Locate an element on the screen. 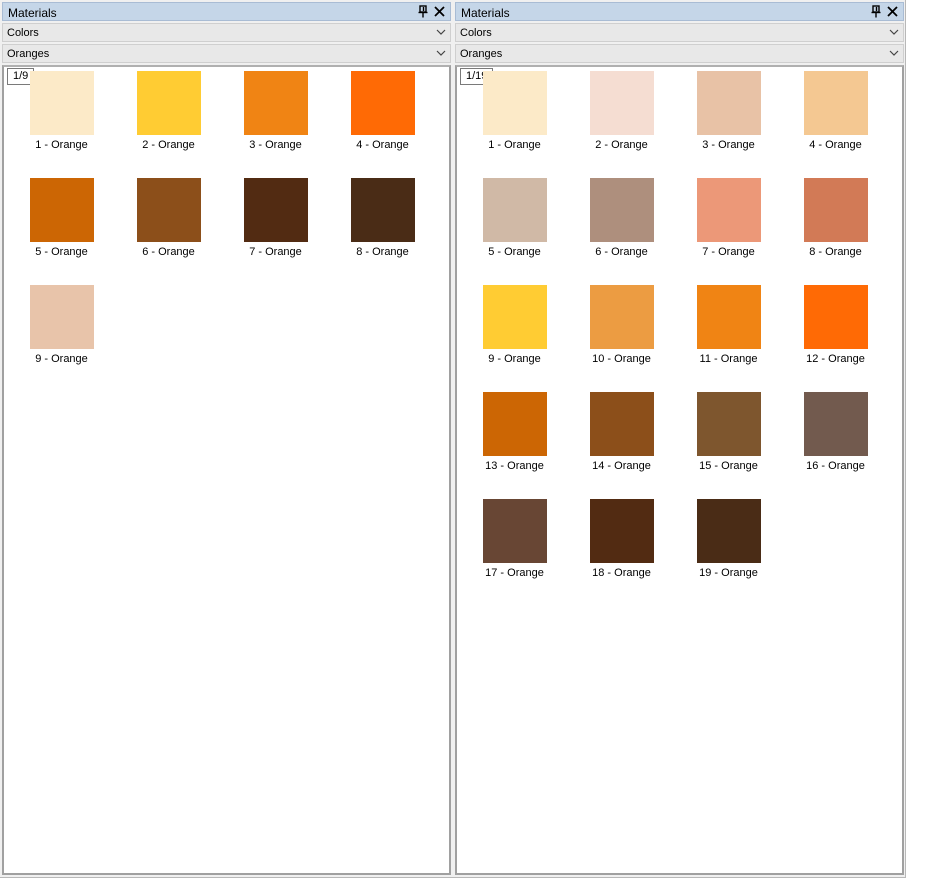  swatch-label: 17 - Orange is located at coordinates (514, 573).